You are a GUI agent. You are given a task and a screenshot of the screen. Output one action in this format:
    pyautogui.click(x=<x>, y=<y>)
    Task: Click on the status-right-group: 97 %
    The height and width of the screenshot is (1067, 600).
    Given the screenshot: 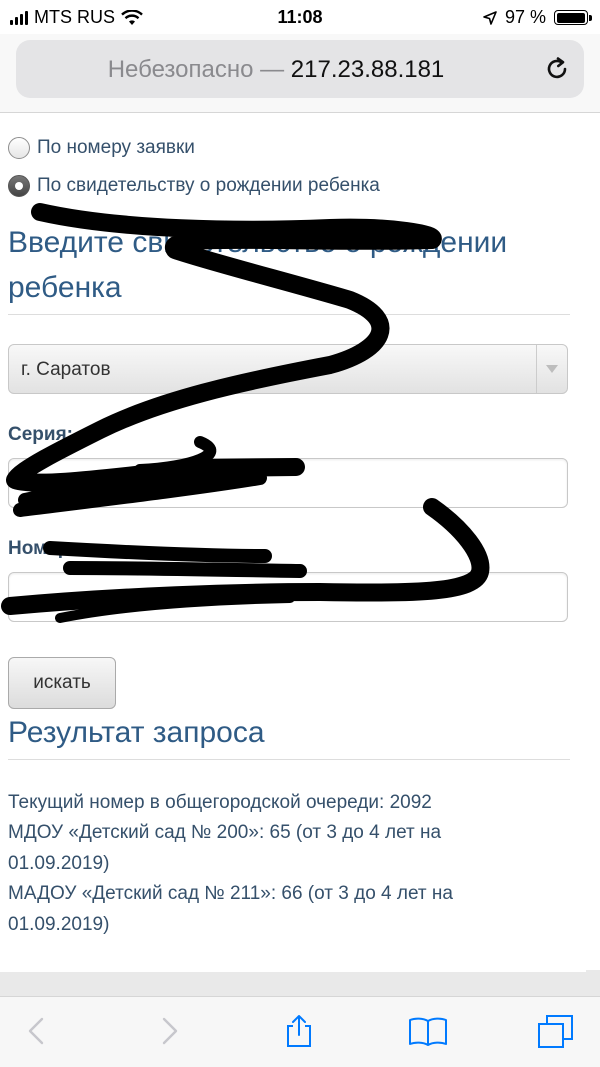 What is the action you would take?
    pyautogui.click(x=537, y=17)
    